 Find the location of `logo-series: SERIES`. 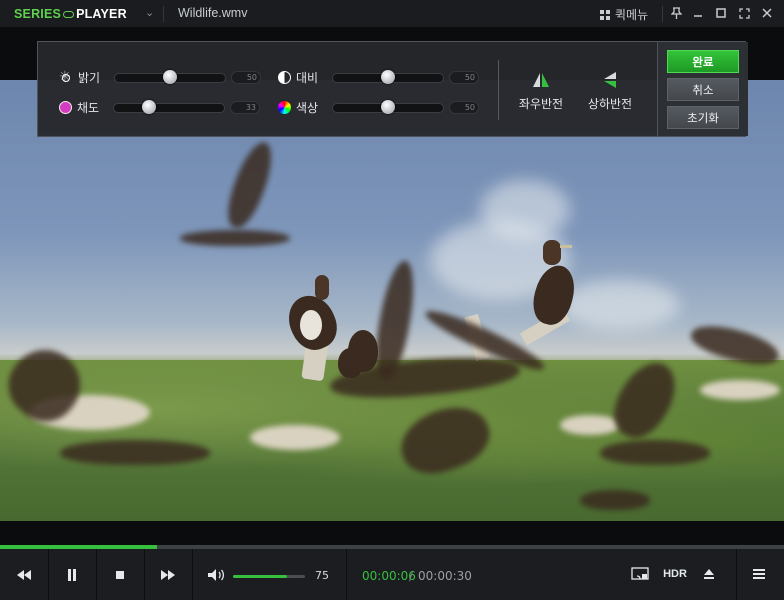

logo-series: SERIES is located at coordinates (38, 14).